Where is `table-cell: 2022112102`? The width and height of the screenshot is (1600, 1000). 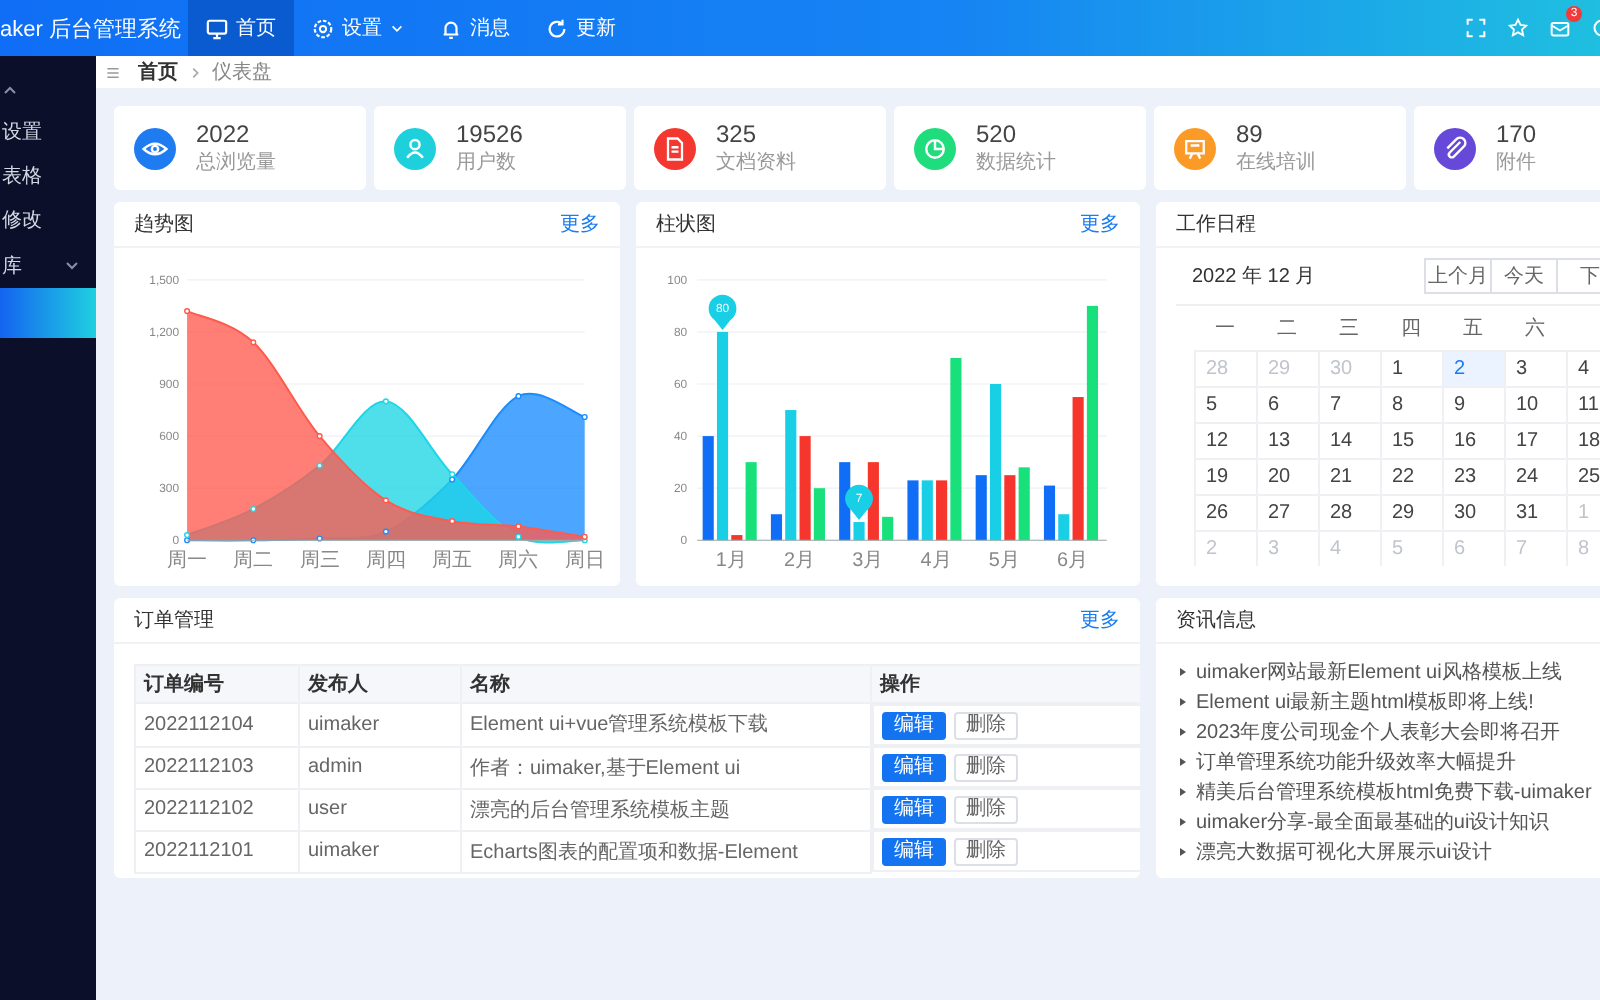
table-cell: 2022112102 is located at coordinates (217, 809).